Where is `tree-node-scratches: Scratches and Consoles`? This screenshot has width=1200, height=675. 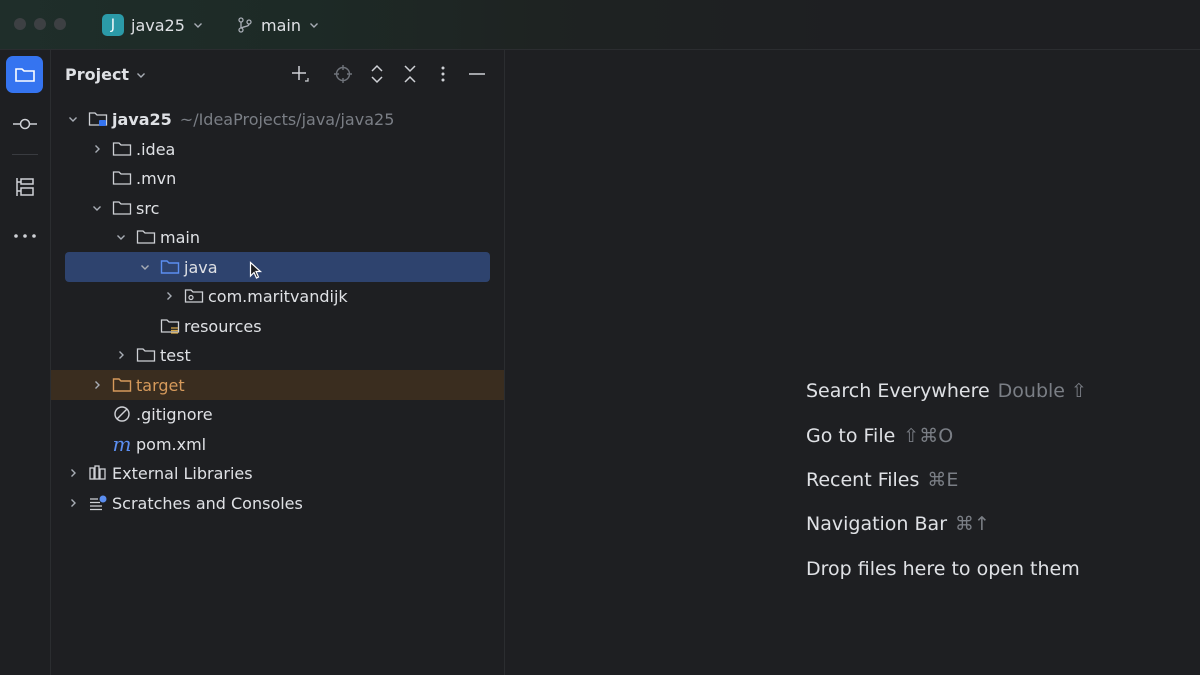 tree-node-scratches: Scratches and Consoles is located at coordinates (277, 503).